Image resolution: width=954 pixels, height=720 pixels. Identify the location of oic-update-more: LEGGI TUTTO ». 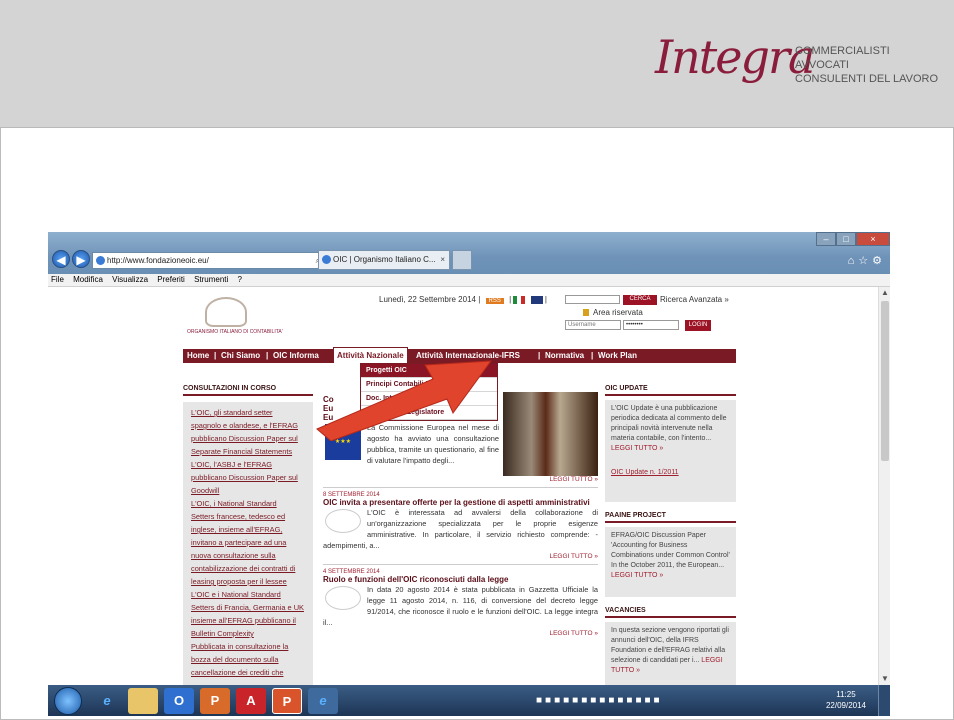
(637, 448).